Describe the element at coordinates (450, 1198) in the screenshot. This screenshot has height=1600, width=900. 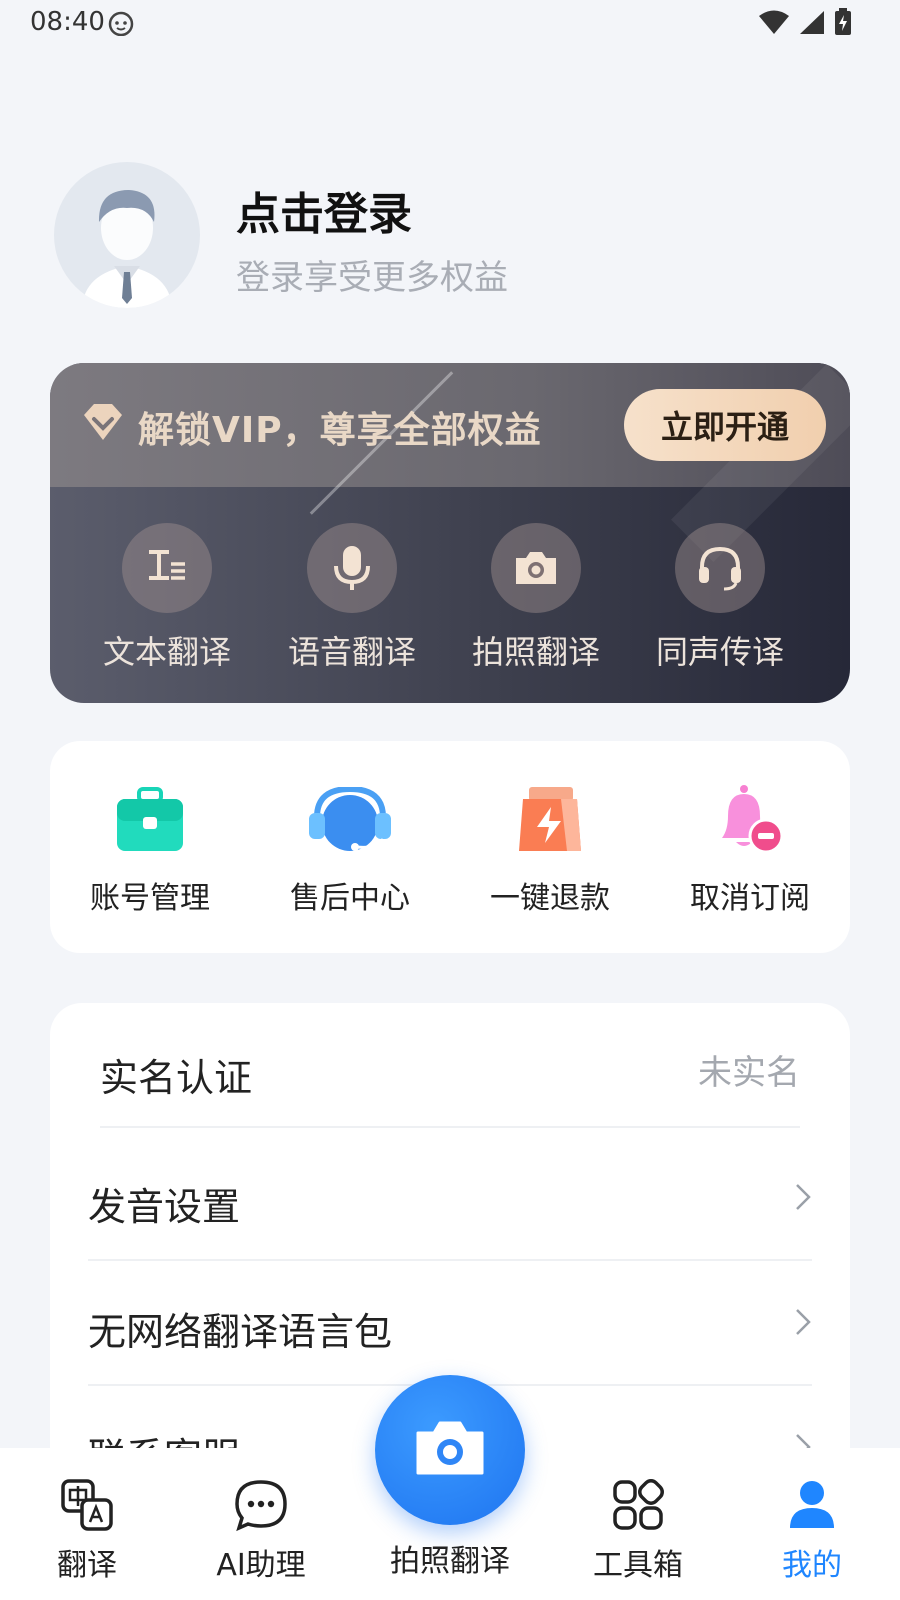
I see `pronunciation-settings-row: 发音设置` at that location.